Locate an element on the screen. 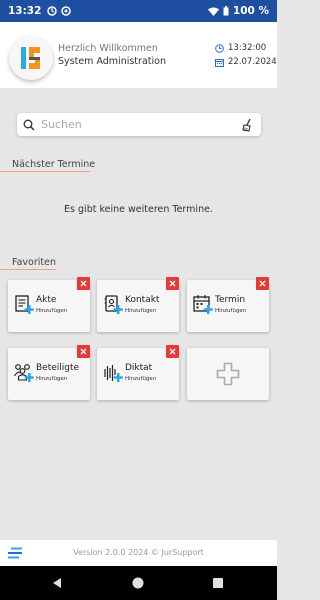 The image size is (320, 600). header-date: 22.07.2024 is located at coordinates (246, 62).